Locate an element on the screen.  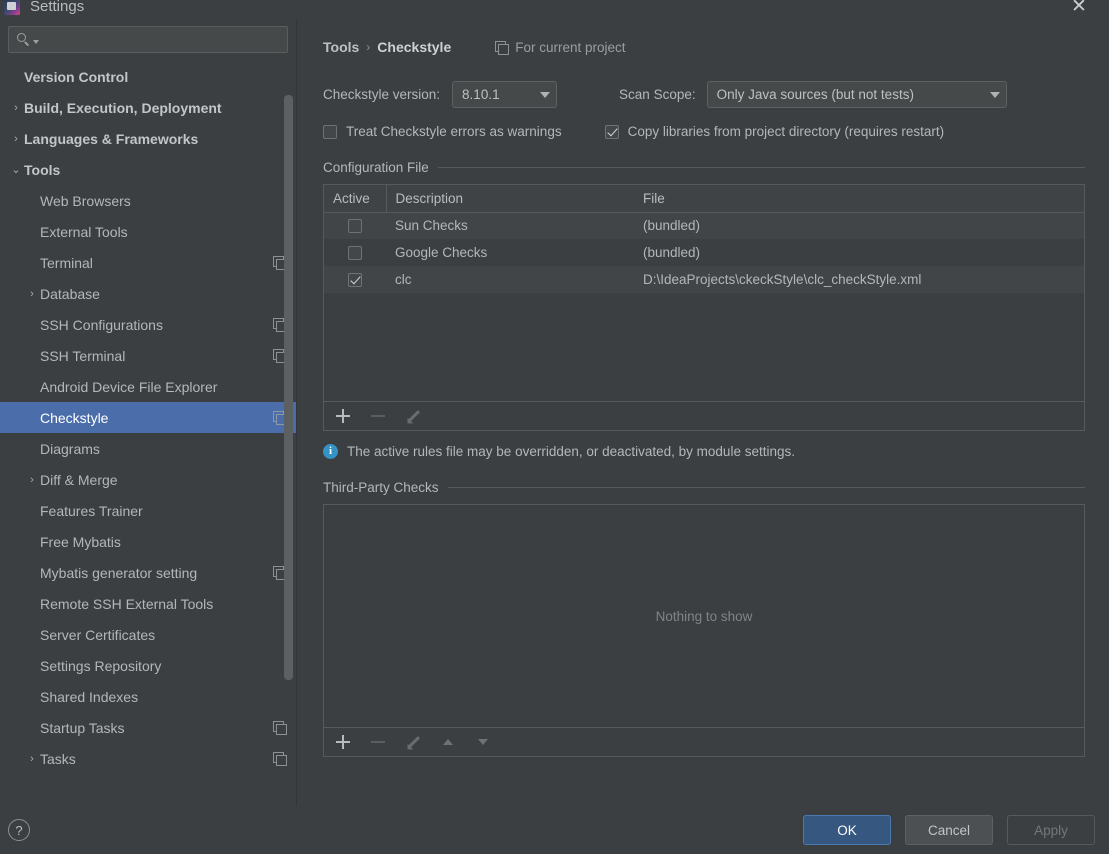
close-icon: ✕ is located at coordinates (1079, 10).